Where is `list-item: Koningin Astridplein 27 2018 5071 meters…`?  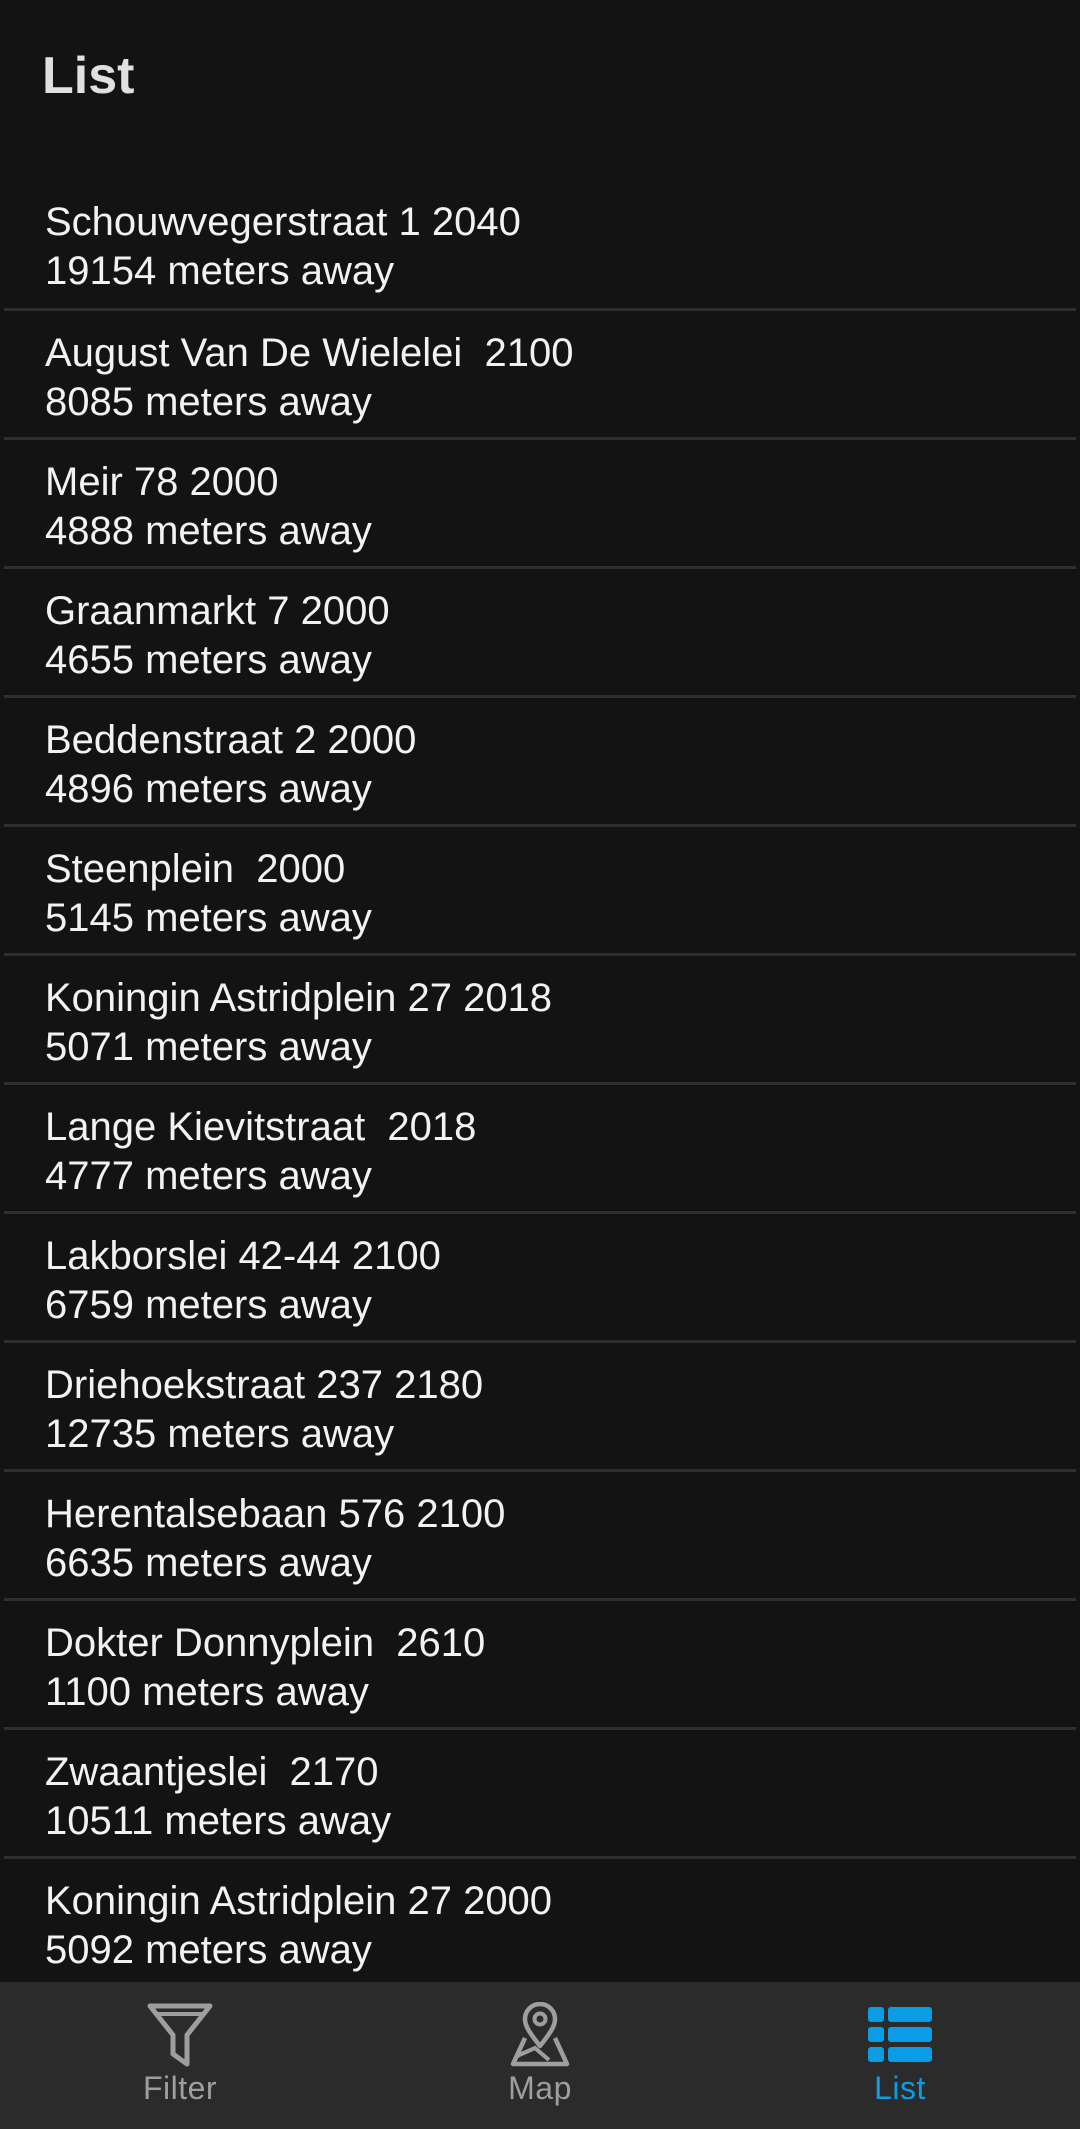
list-item: Koningin Astridplein 27 2018 5071 meters… is located at coordinates (540, 1020).